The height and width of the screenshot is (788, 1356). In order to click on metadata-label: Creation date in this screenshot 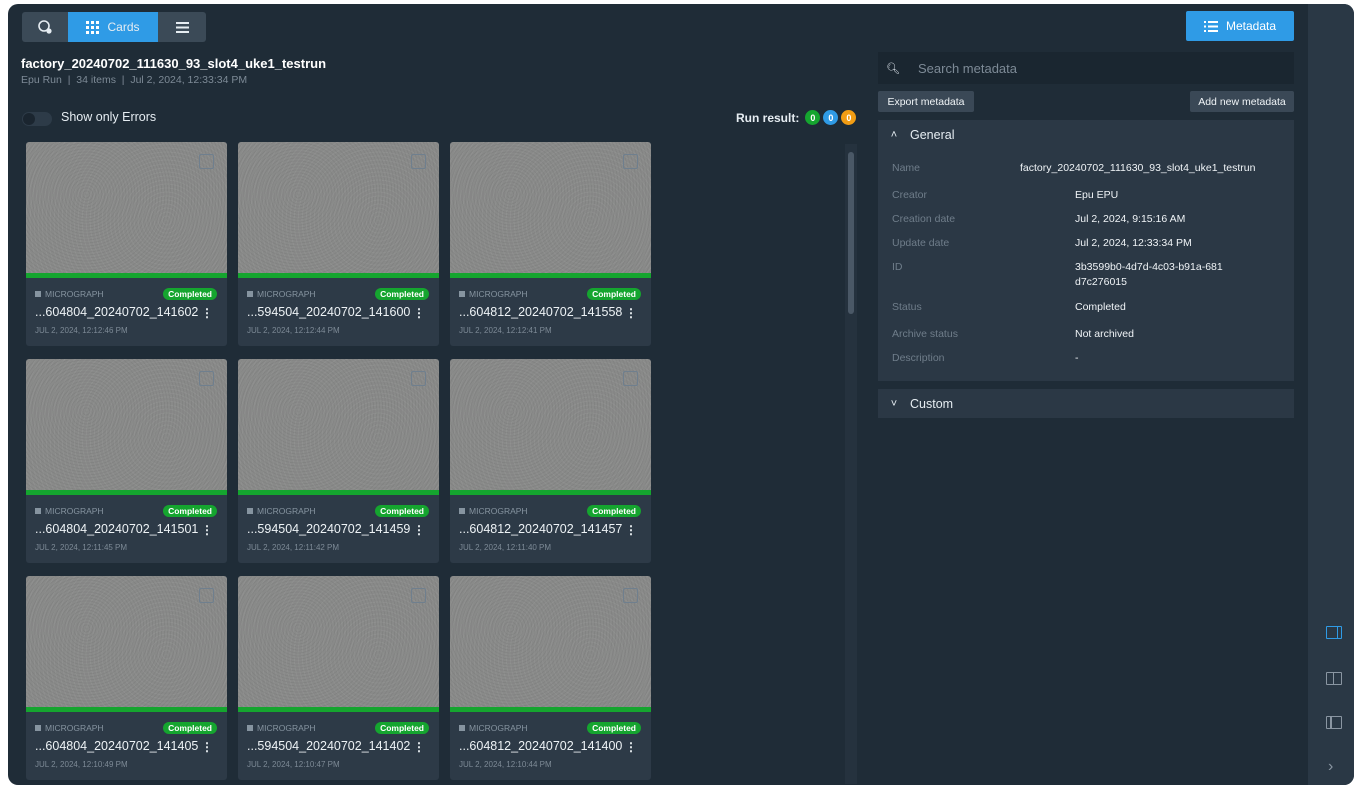, I will do `click(924, 219)`.